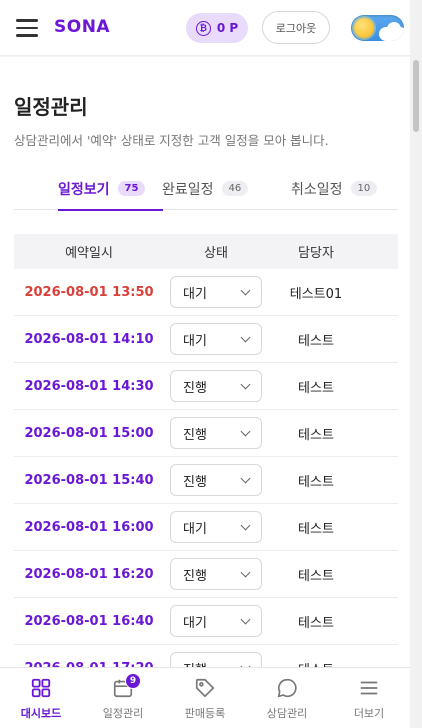  Describe the element at coordinates (235, 188) in the screenshot. I see `tab-count-badge: 46` at that location.